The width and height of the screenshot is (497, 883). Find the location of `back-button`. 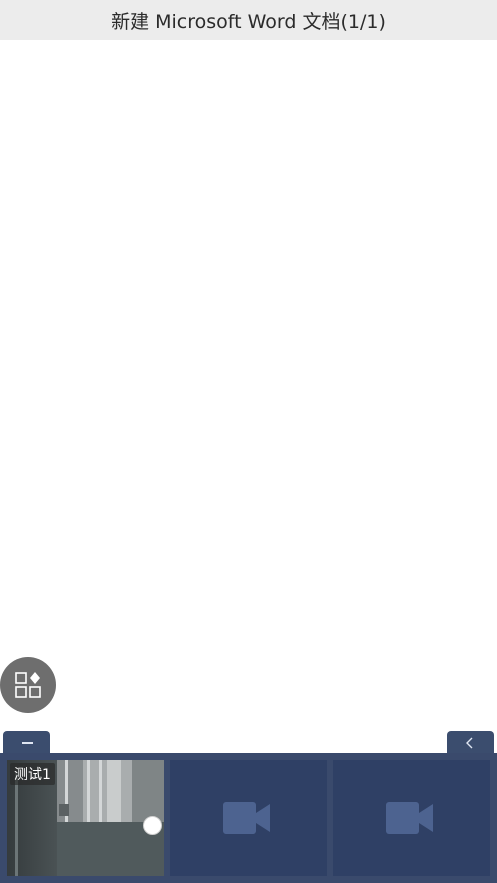

back-button is located at coordinates (470, 743).